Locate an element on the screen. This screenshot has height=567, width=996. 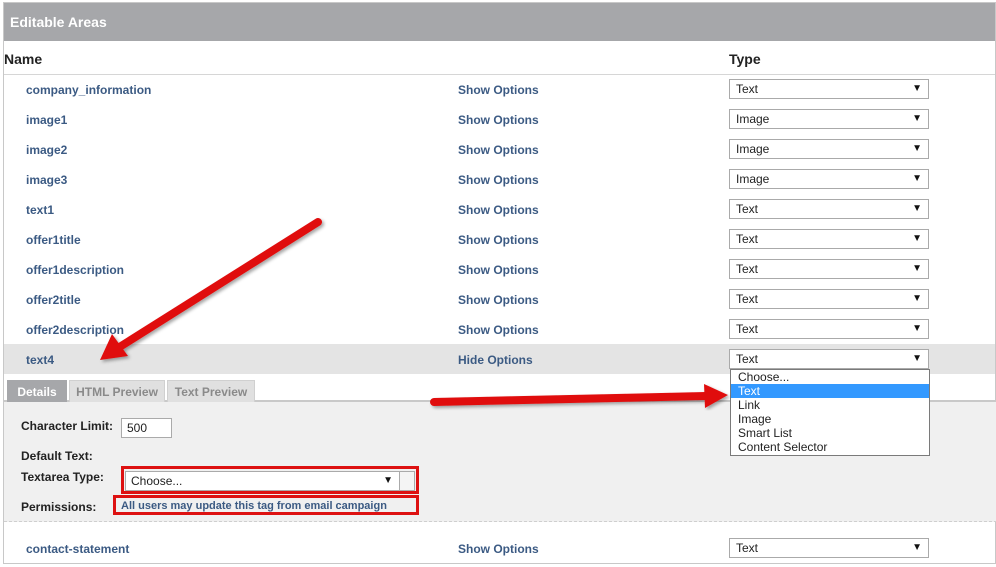
table-row: text1 Show Options Text ▼ is located at coordinates (499, 209).